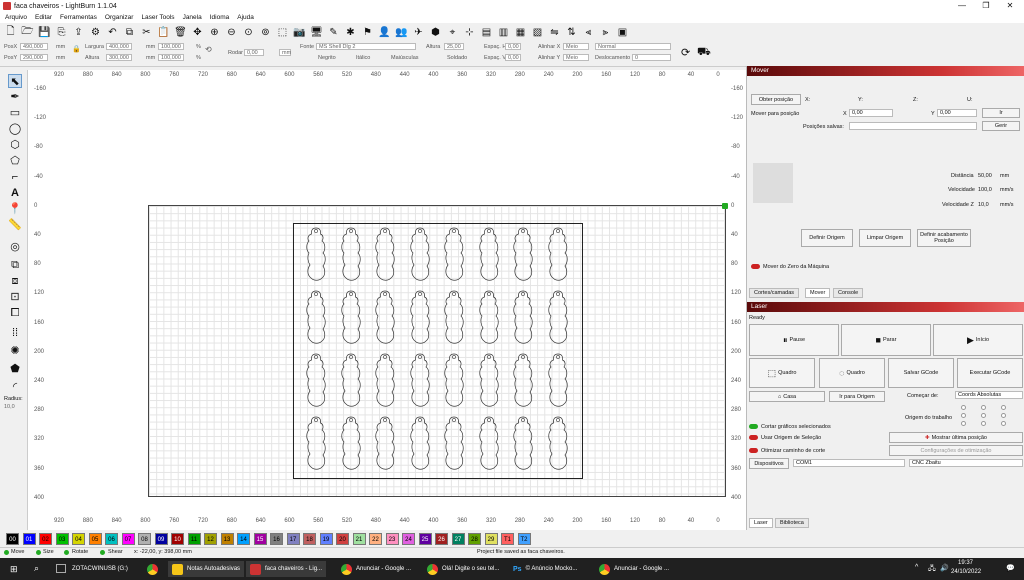  What do you see at coordinates (15, 129) in the screenshot?
I see `ellipse-icon: ◯` at bounding box center [15, 129].